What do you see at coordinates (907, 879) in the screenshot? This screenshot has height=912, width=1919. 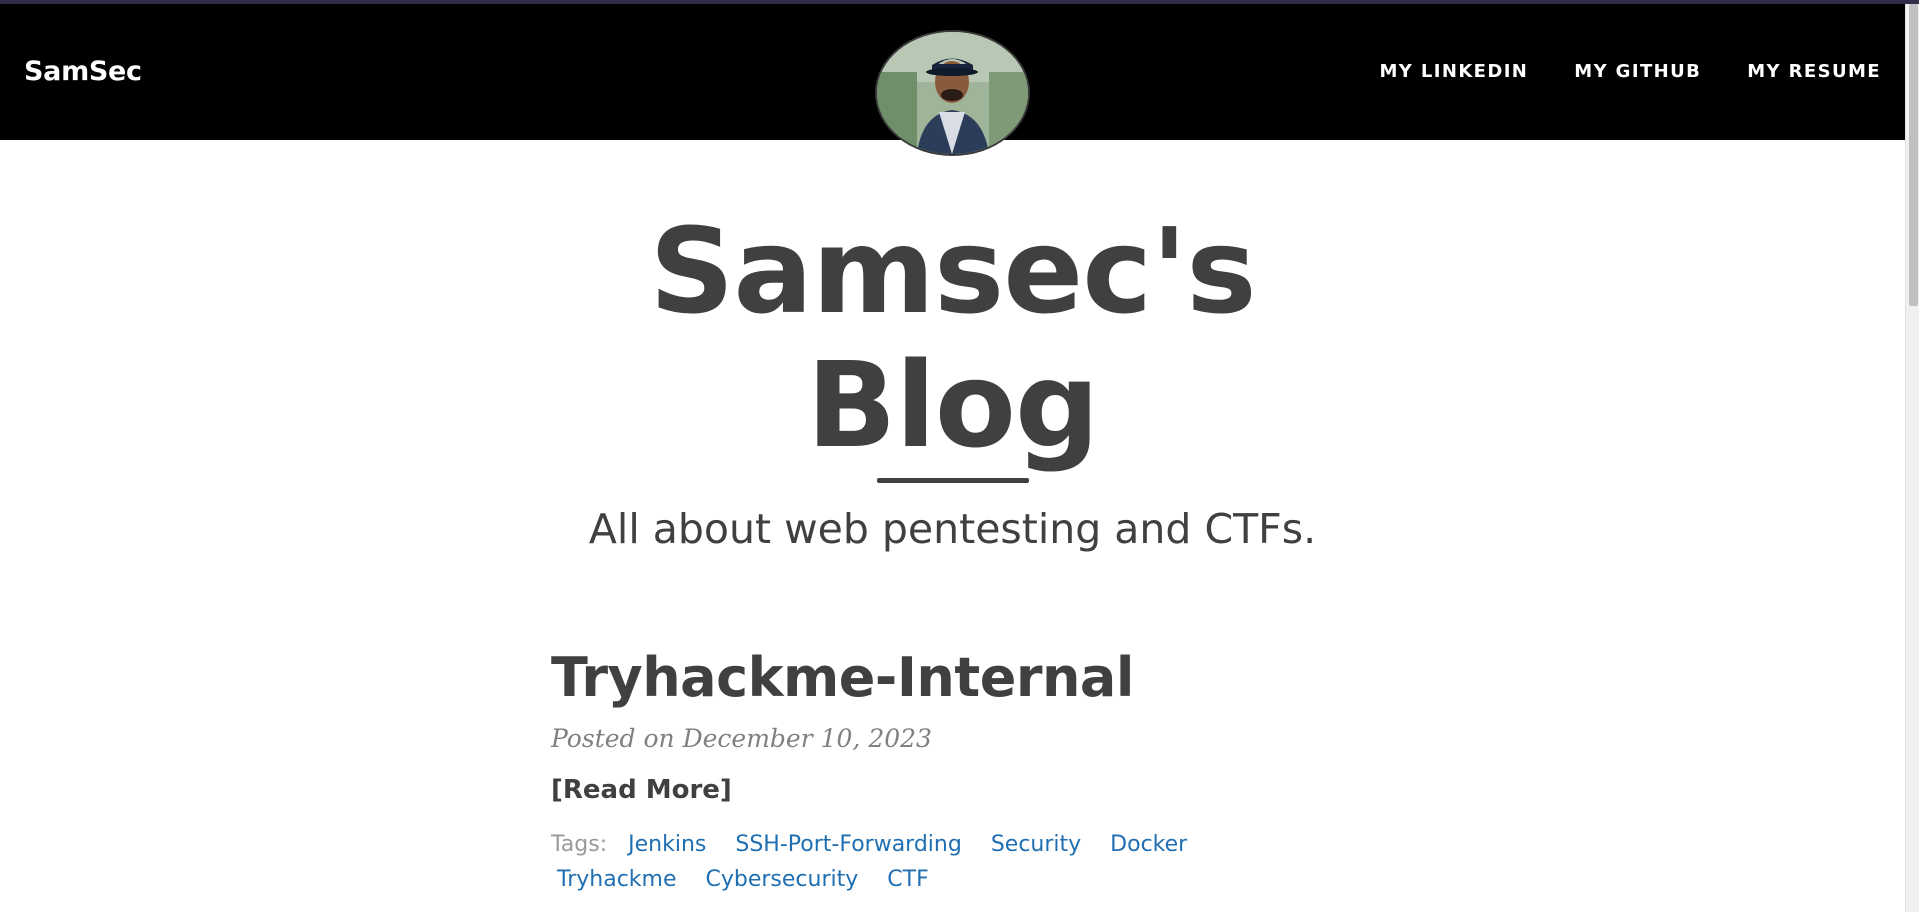 I see `tag-link: CTF` at bounding box center [907, 879].